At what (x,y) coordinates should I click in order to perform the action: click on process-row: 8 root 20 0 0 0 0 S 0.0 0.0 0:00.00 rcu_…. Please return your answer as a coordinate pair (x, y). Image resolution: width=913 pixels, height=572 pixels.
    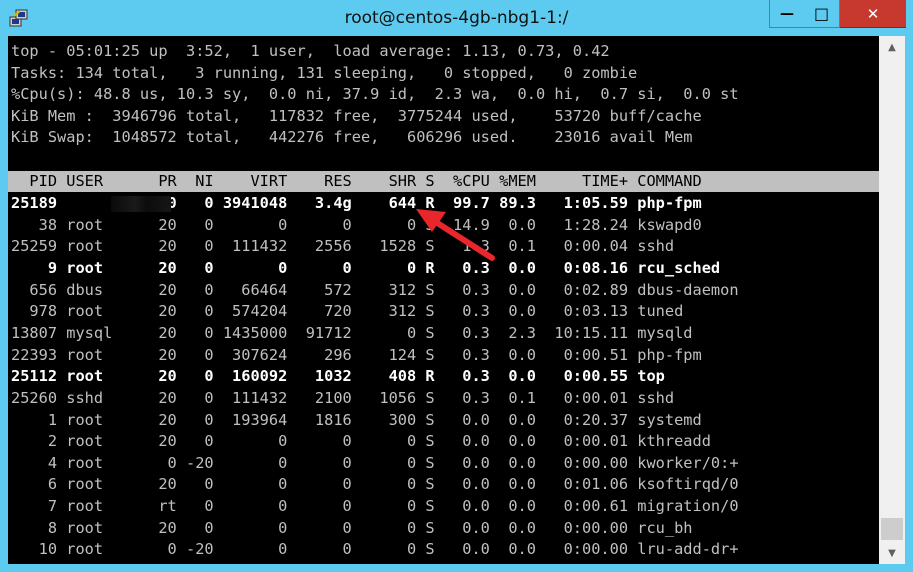
    Looking at the image, I should click on (352, 527).